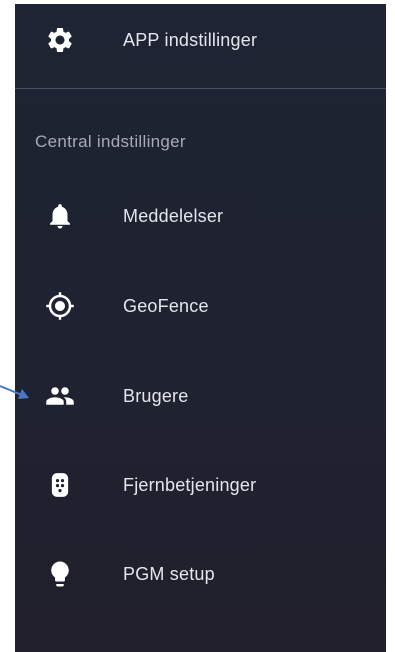 The height and width of the screenshot is (652, 395). Describe the element at coordinates (60, 216) in the screenshot. I see `bell-icon` at that location.